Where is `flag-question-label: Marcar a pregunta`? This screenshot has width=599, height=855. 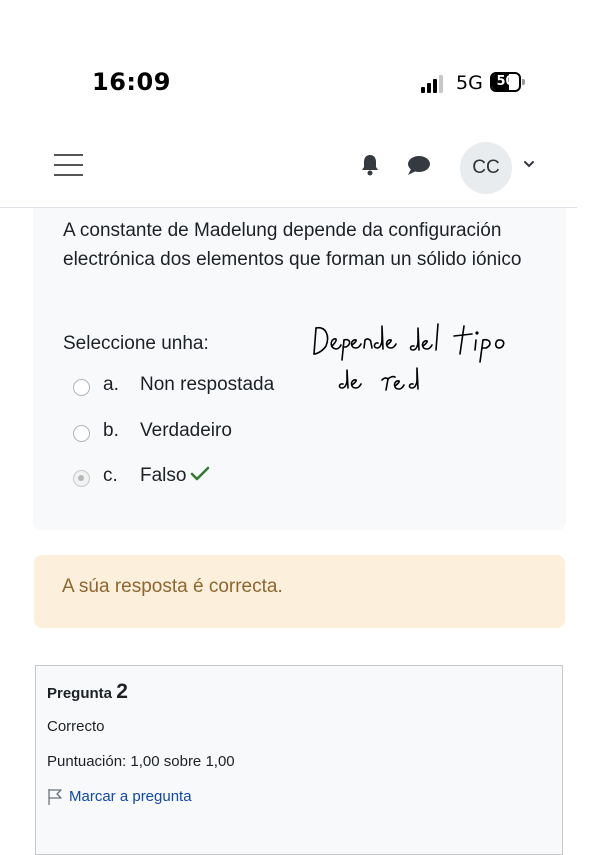
flag-question-label: Marcar a pregunta is located at coordinates (130, 796).